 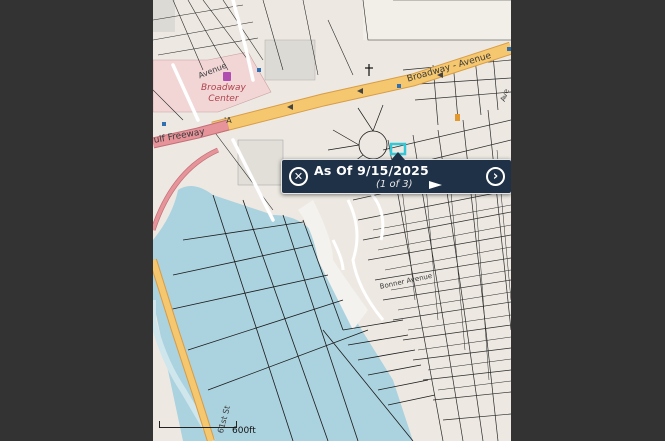 What do you see at coordinates (495, 176) in the screenshot?
I see `chevron-right-icon: ›` at bounding box center [495, 176].